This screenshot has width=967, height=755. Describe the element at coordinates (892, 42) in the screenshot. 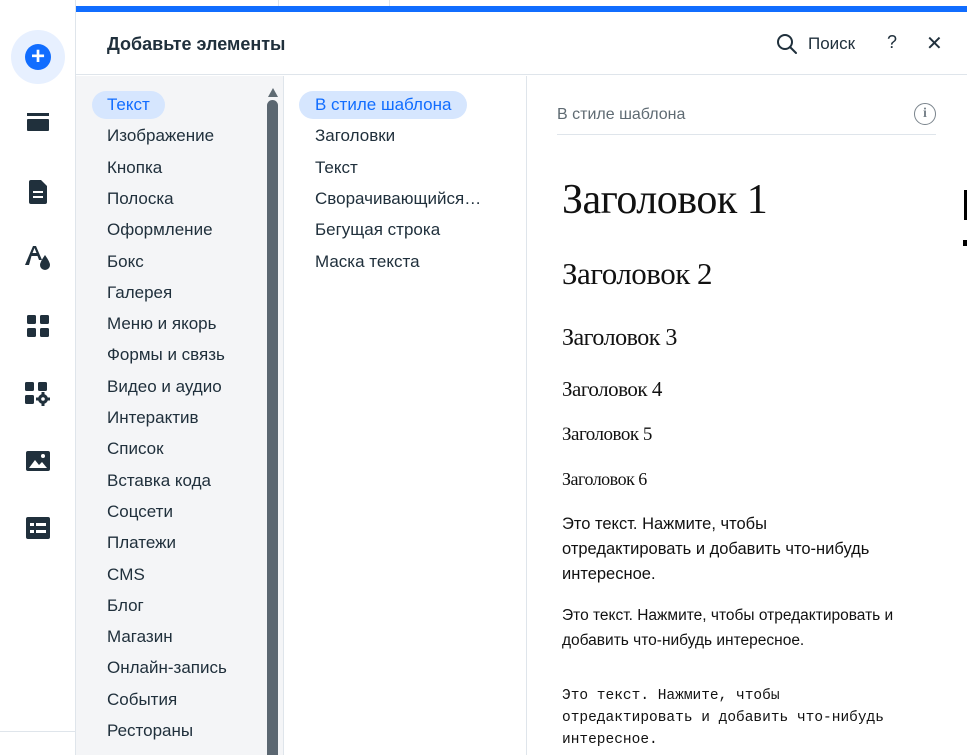

I see `help-icon: ?` at that location.